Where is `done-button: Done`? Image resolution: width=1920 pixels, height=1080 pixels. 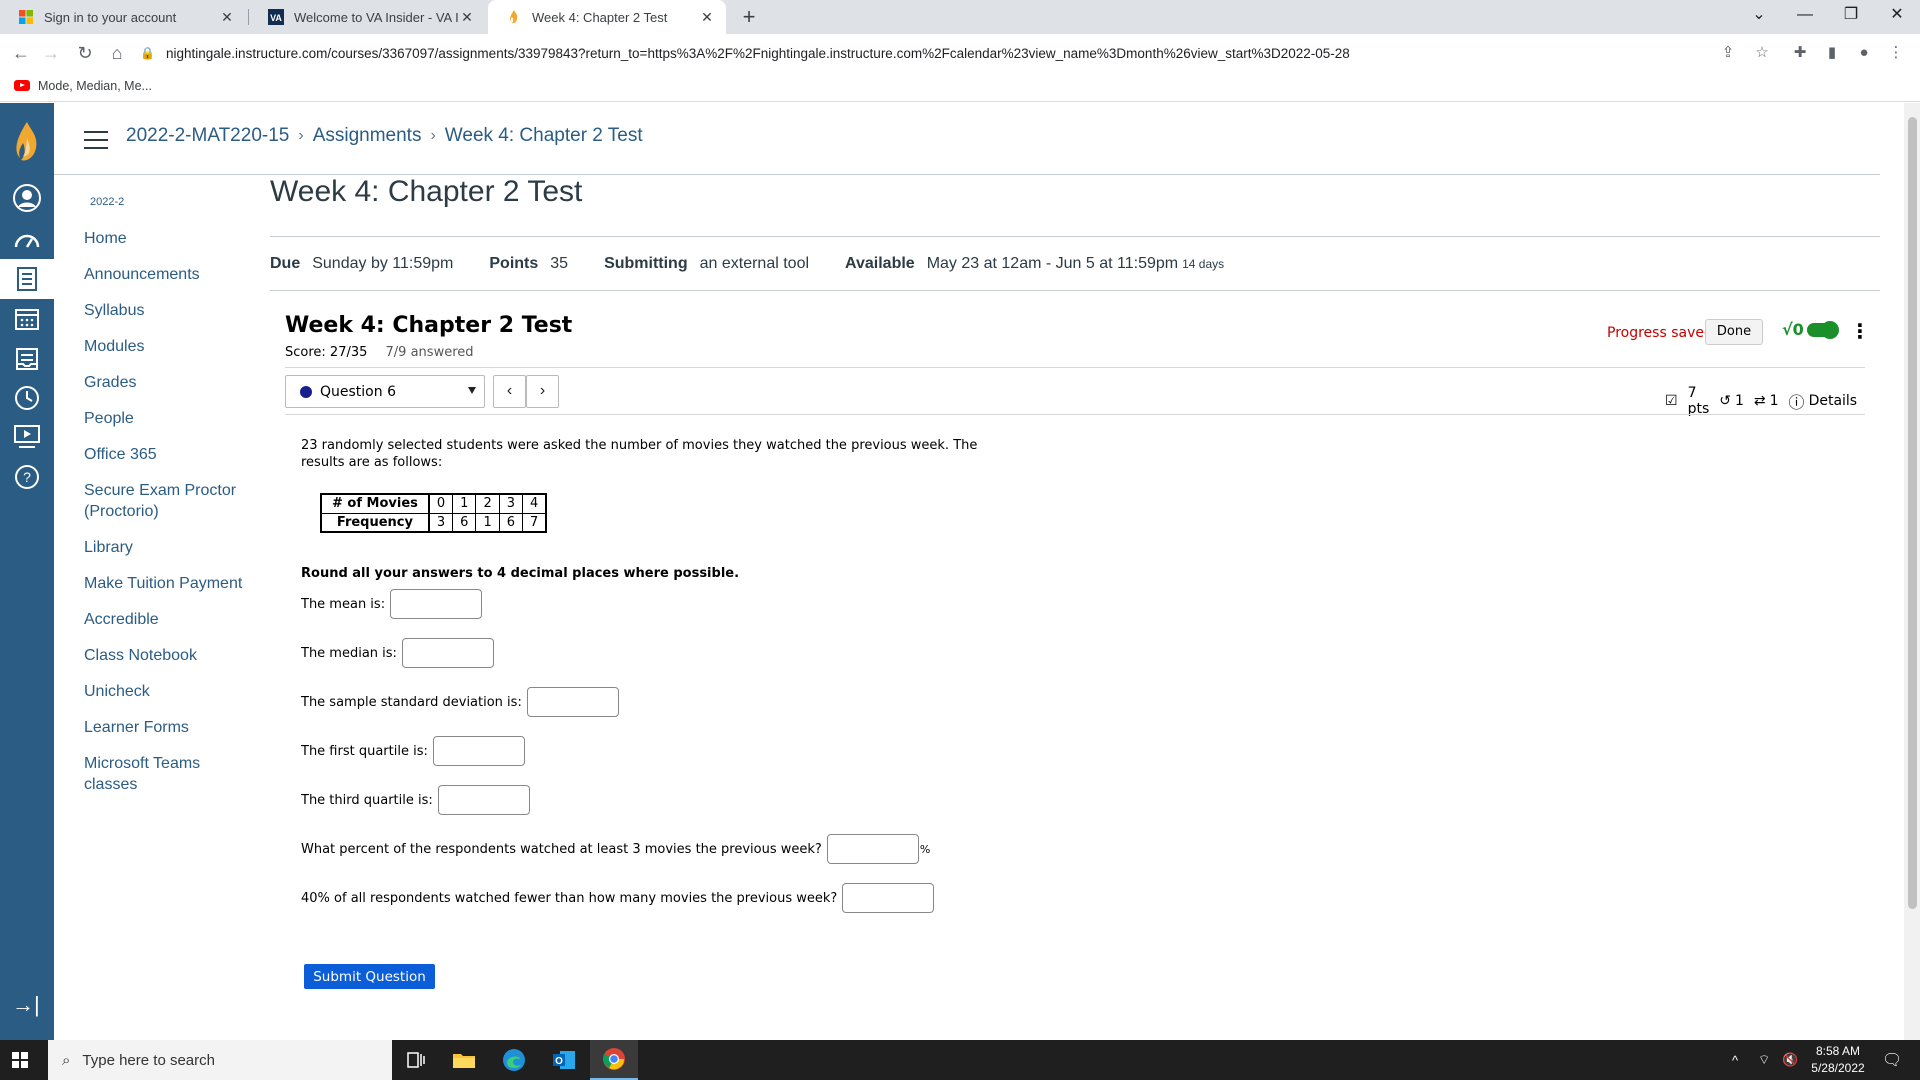
done-button: Done is located at coordinates (1734, 332).